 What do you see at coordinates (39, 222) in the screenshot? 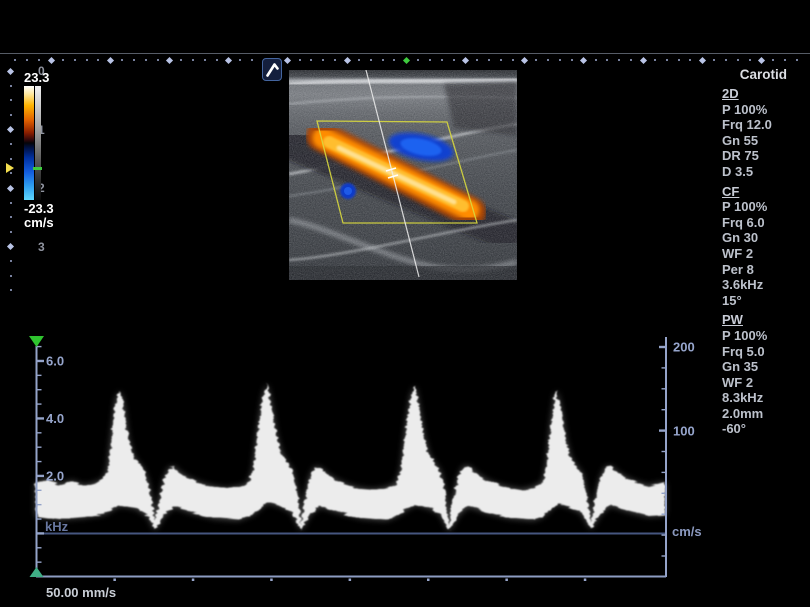
I see `color-scale-unit-label: cm/s` at bounding box center [39, 222].